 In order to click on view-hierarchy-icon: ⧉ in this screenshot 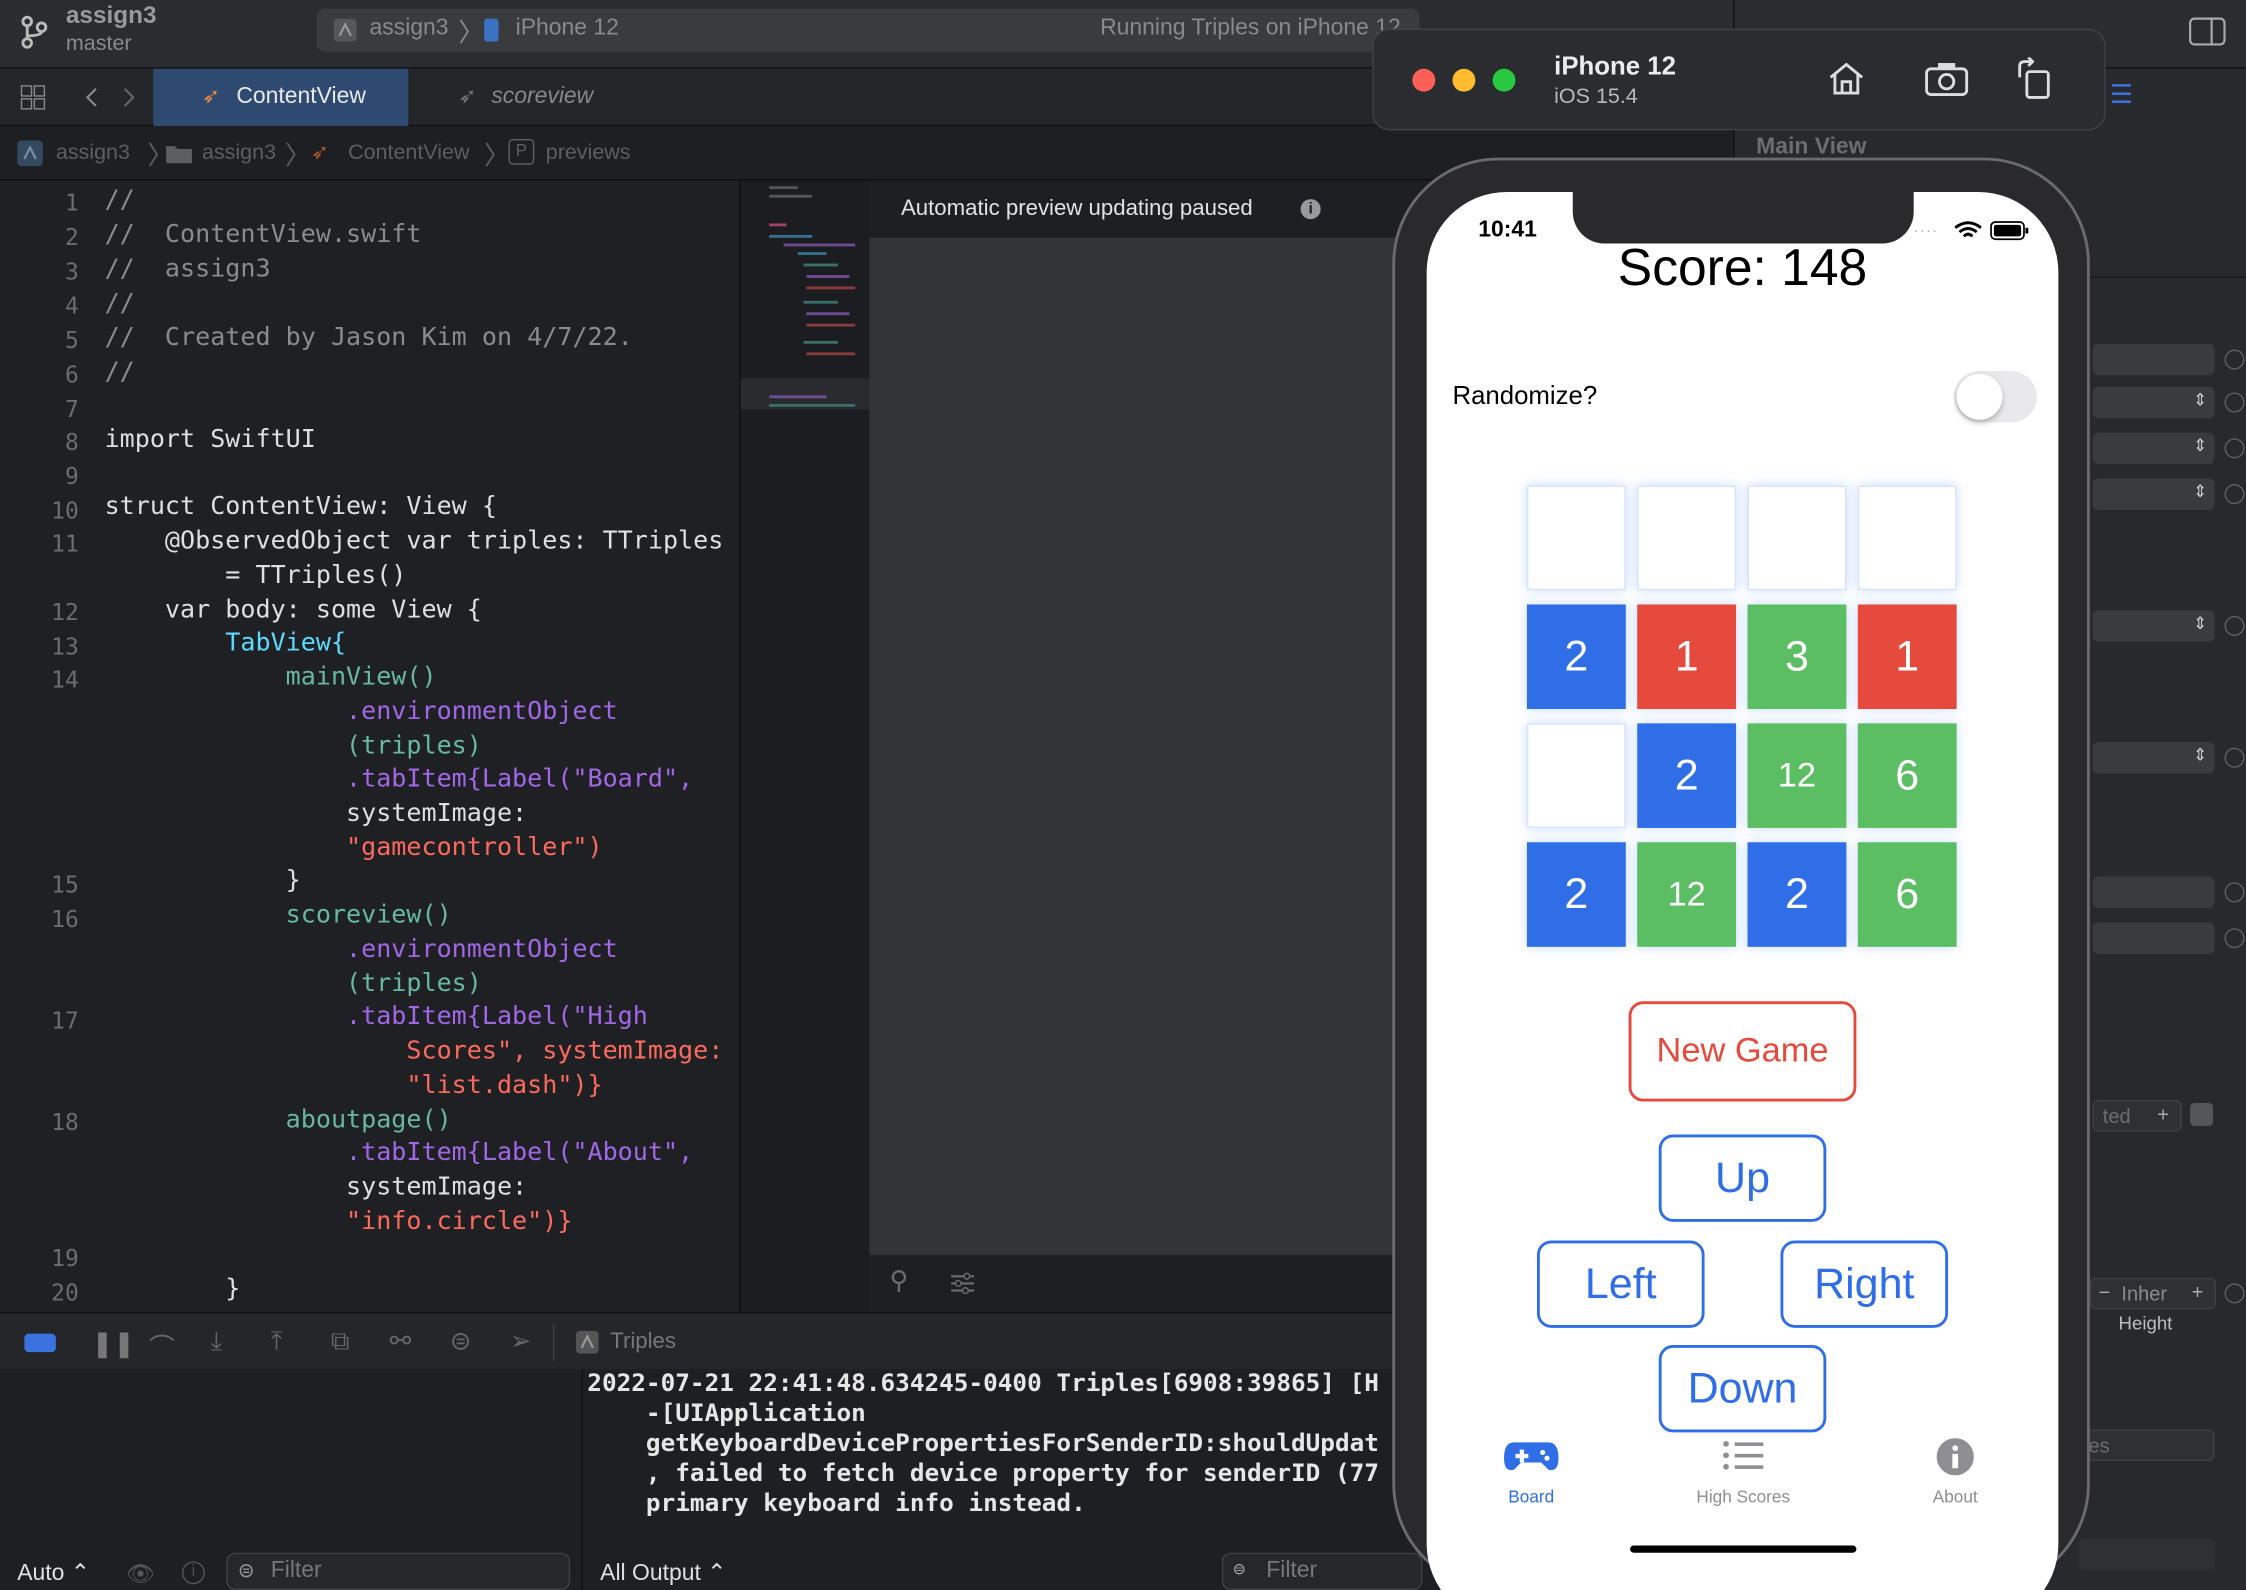, I will do `click(340, 1341)`.